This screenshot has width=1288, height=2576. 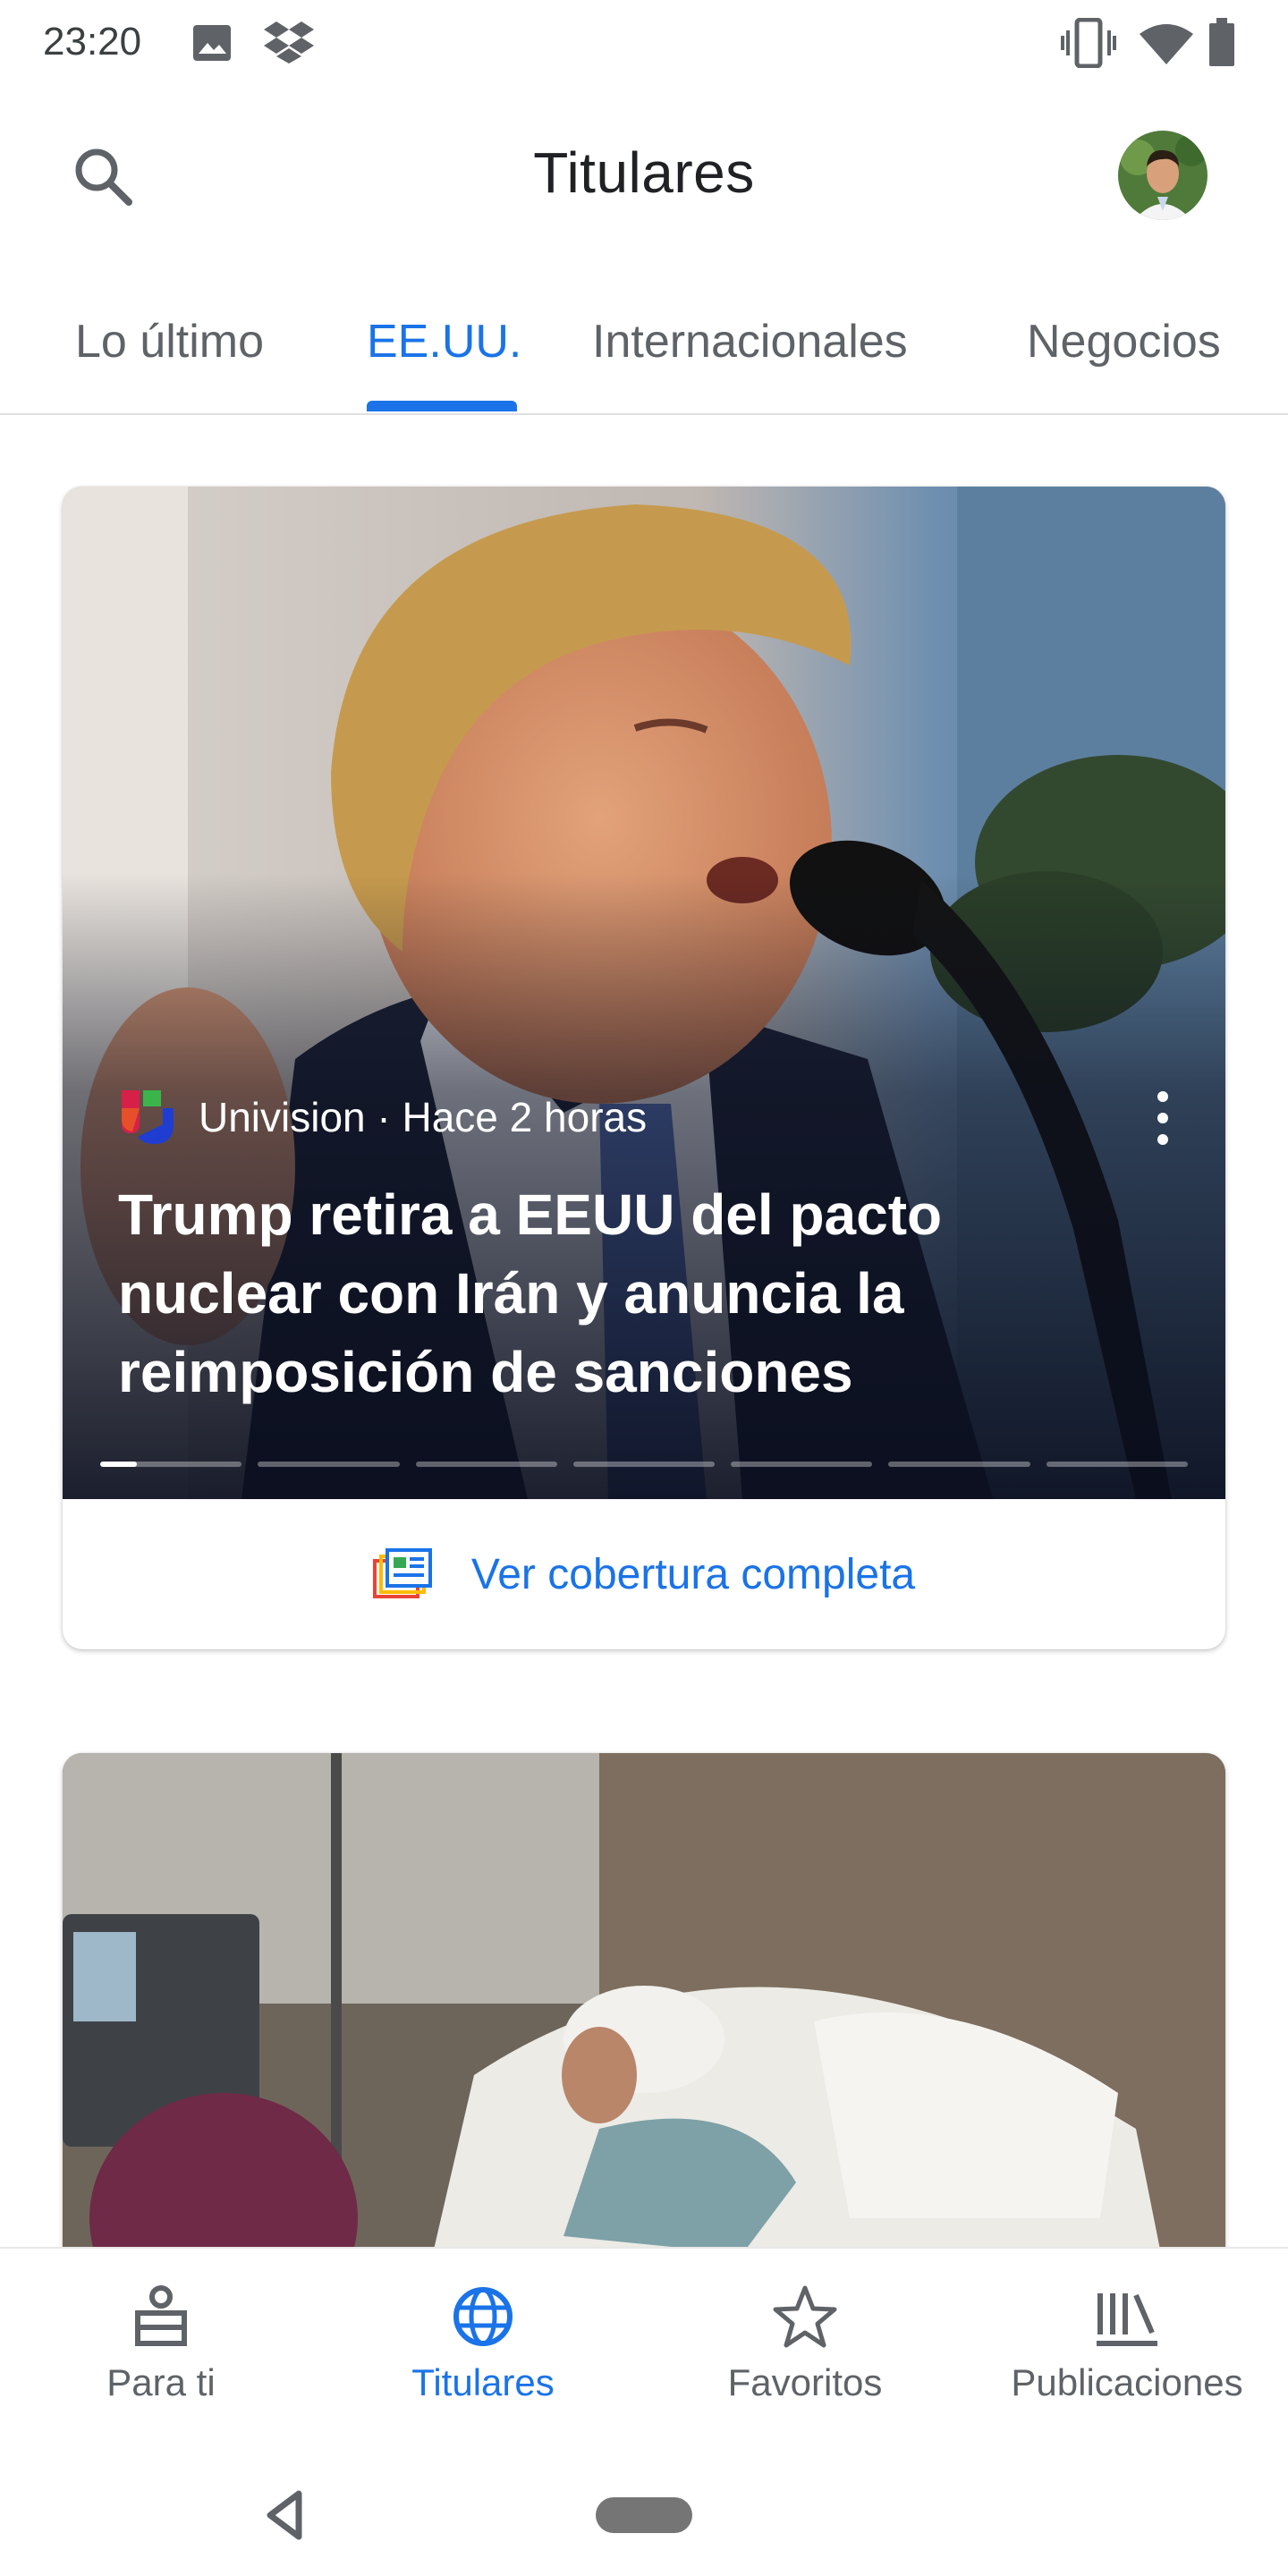 I want to click on tab-ee-uu: EE.UU., so click(x=444, y=342).